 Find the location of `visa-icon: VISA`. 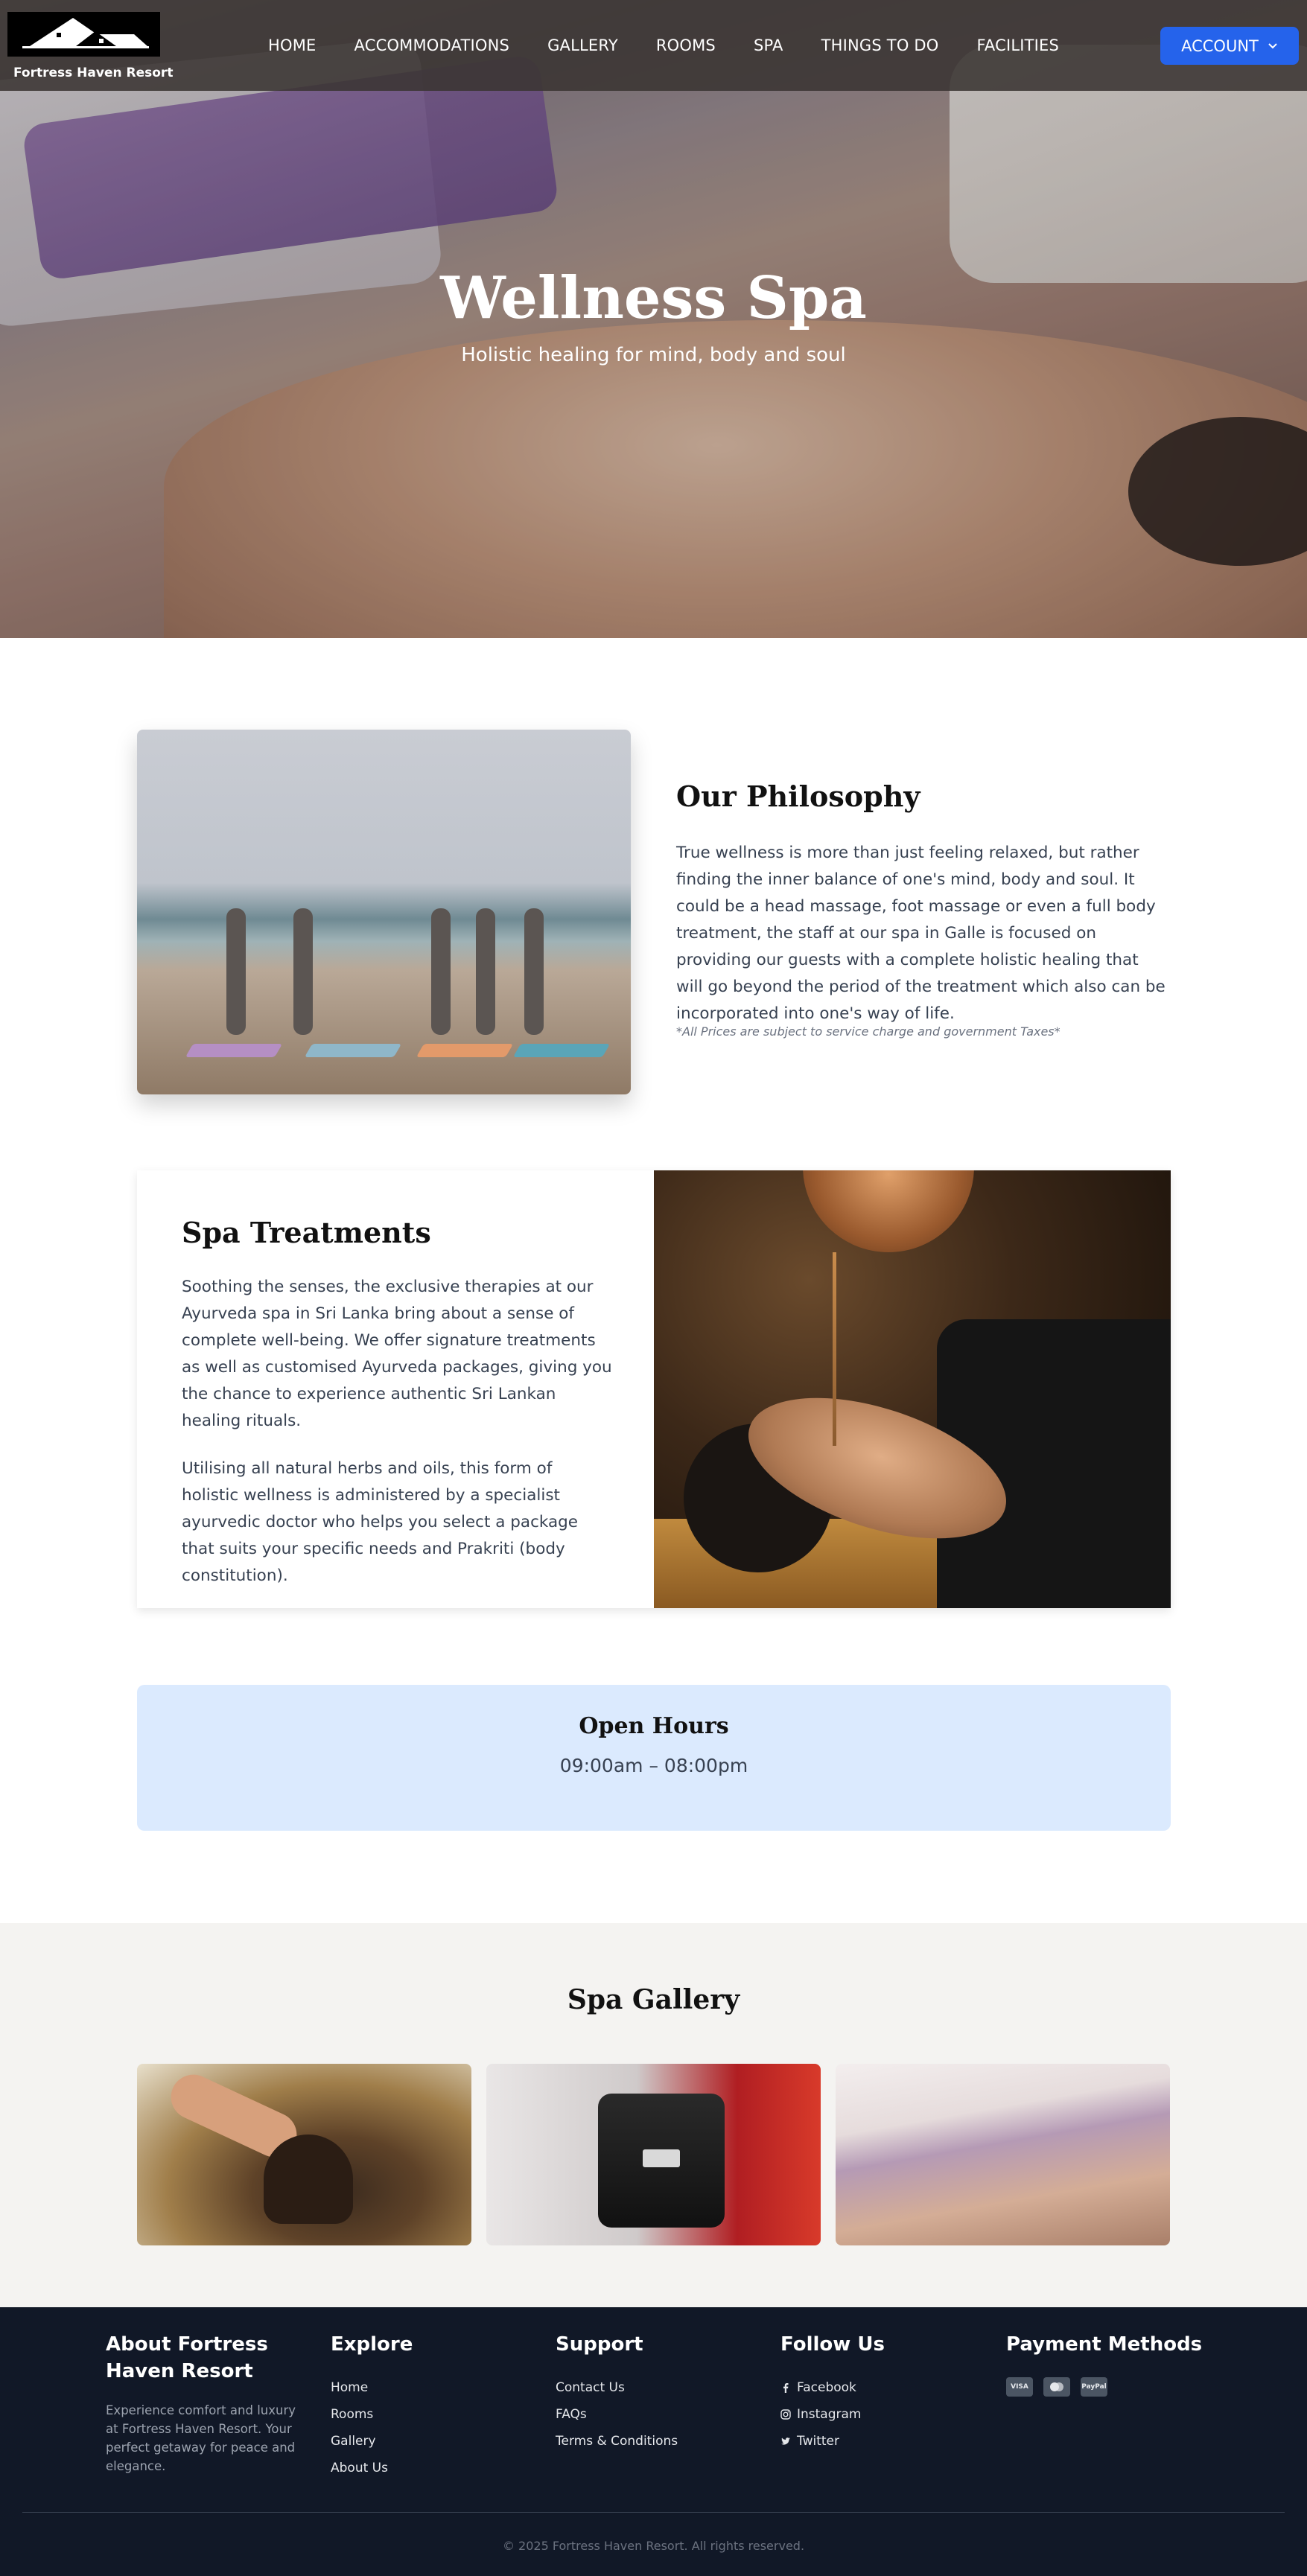

visa-icon: VISA is located at coordinates (1020, 2387).